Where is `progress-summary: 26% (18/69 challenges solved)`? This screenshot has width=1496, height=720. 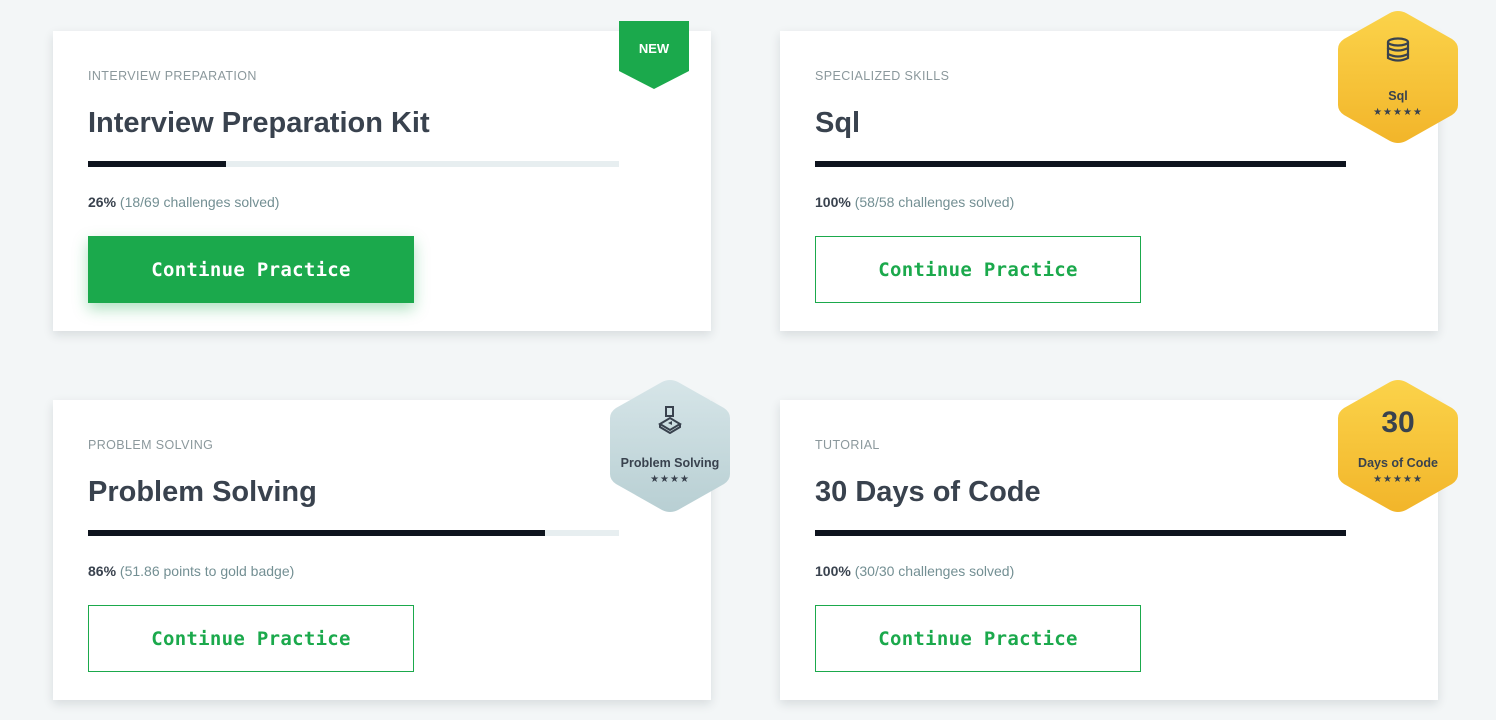
progress-summary: 26% (18/69 challenges solved) is located at coordinates (183, 202).